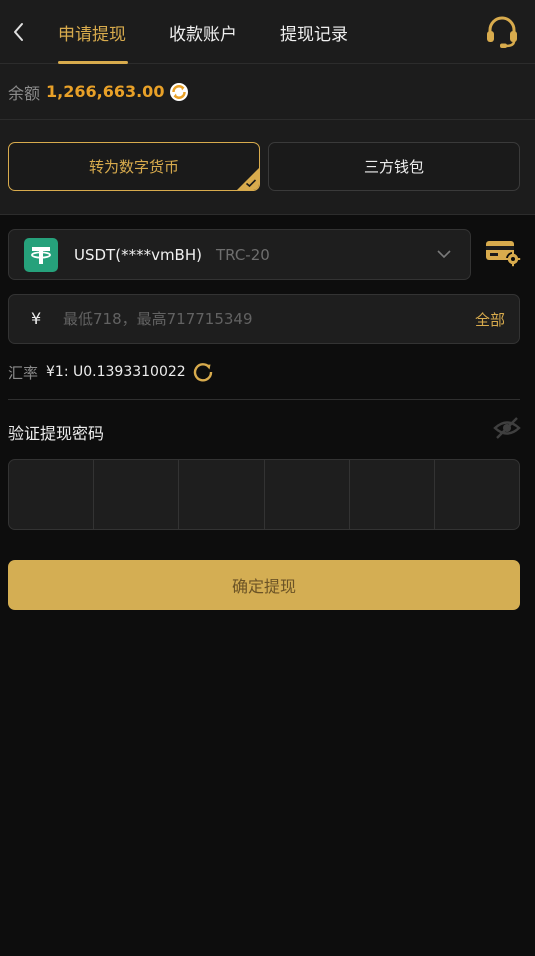  What do you see at coordinates (267, 92) in the screenshot?
I see `balance-bar: 余额 1,266,663.00` at bounding box center [267, 92].